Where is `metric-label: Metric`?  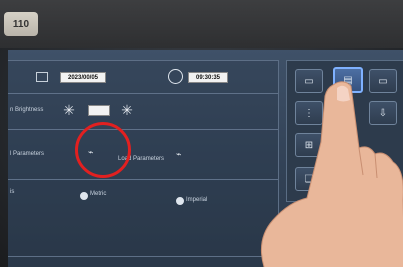 metric-label: Metric is located at coordinates (98, 194).